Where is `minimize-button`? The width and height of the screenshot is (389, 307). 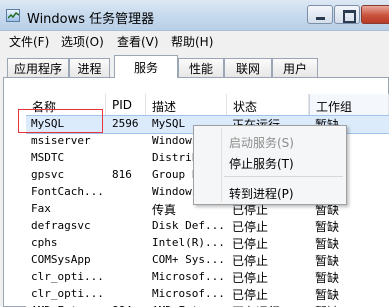
minimize-button is located at coordinates (320, 14).